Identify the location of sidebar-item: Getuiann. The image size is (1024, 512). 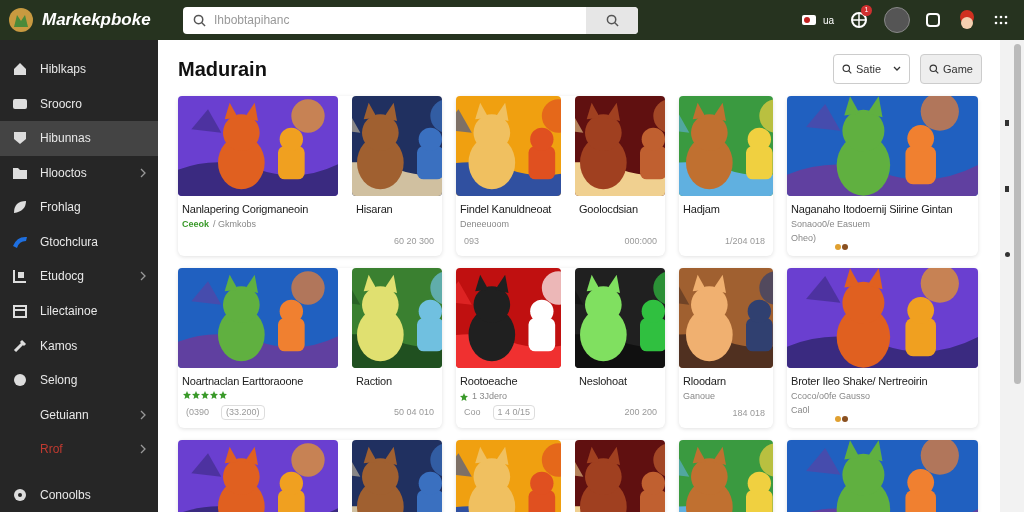
(79, 414).